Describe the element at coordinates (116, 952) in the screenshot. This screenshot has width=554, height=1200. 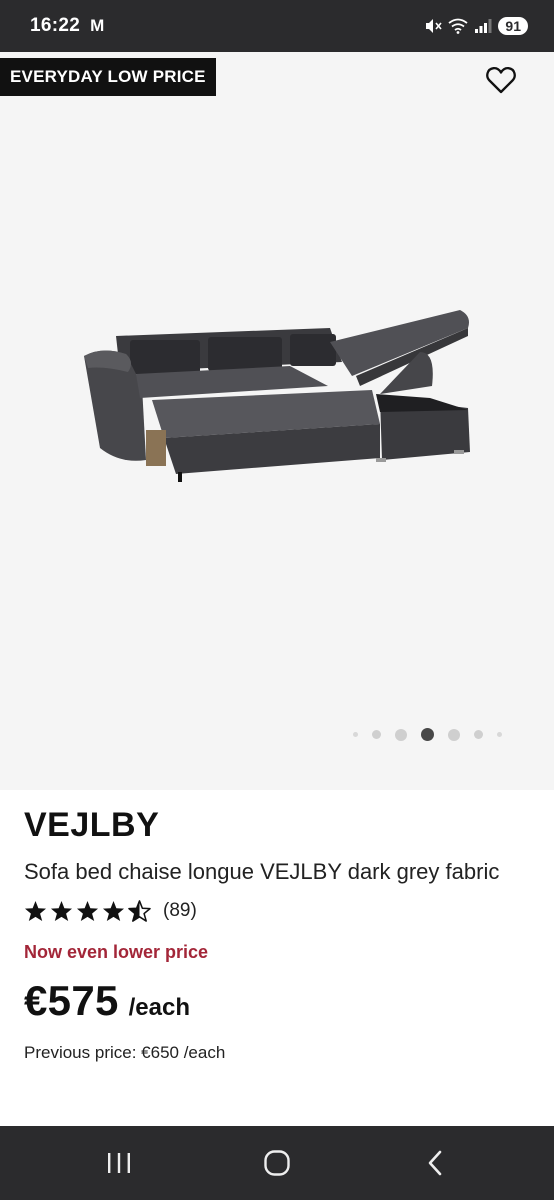
I see `promo-text: Now even lower price` at that location.